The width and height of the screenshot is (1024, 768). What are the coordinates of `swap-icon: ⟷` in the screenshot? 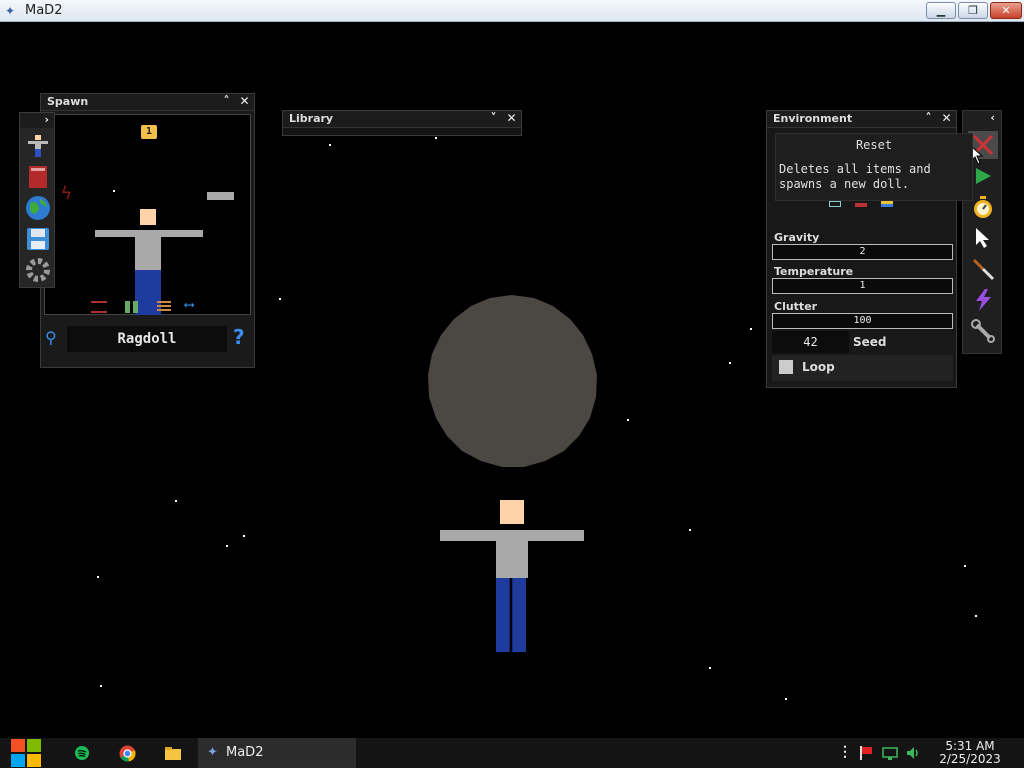 It's located at (196, 305).